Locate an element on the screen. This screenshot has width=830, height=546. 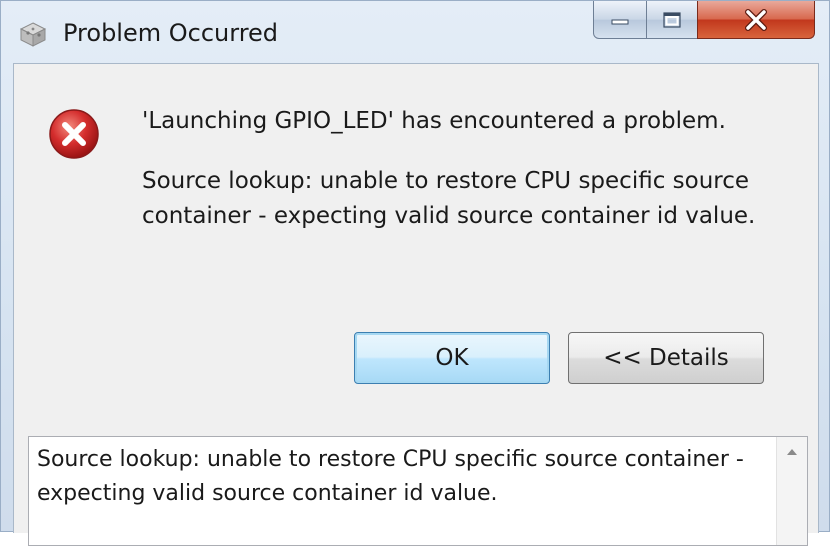
maximize-icon is located at coordinates (672, 19).